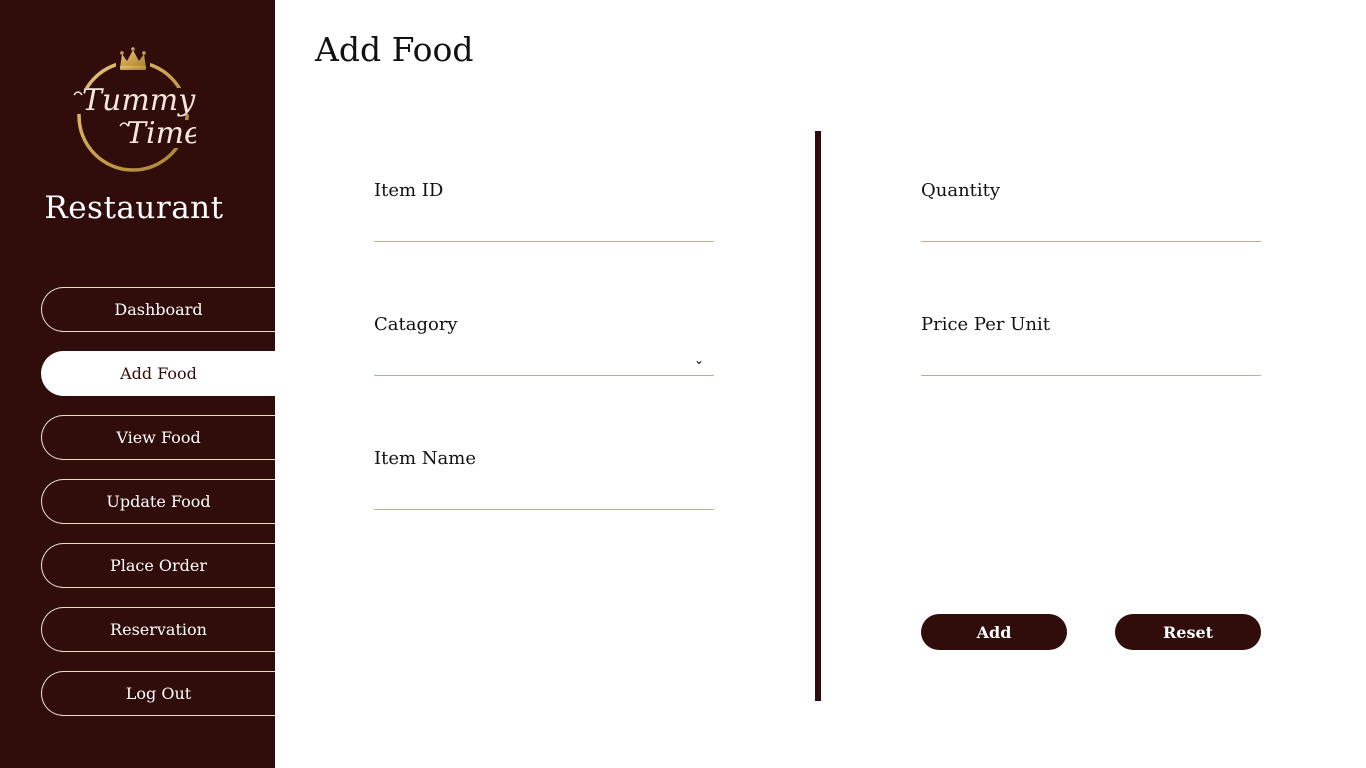 The image size is (1366, 768). Describe the element at coordinates (158, 501) in the screenshot. I see `sidebar-item-update-food: Update Food` at that location.